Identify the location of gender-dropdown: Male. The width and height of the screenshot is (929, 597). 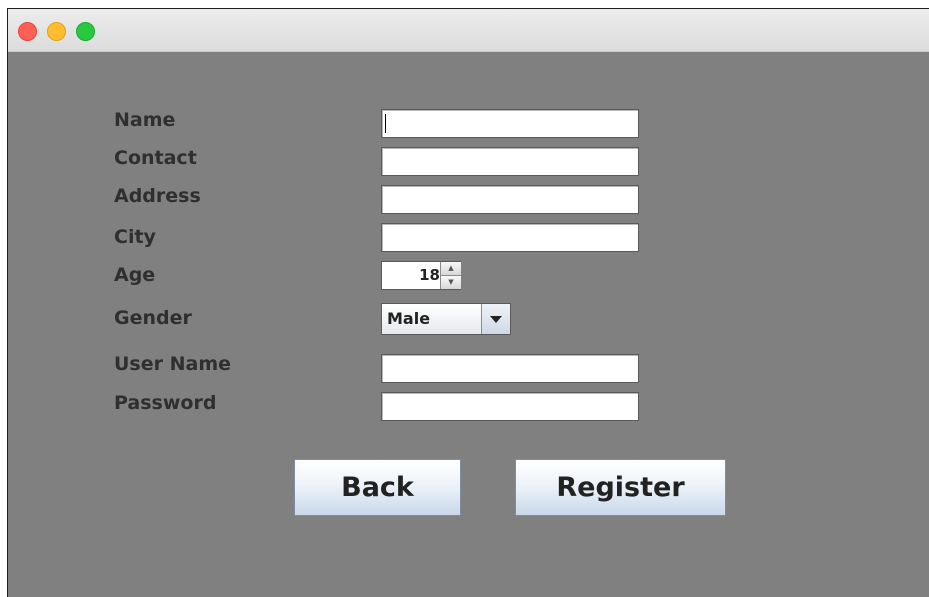
(446, 319).